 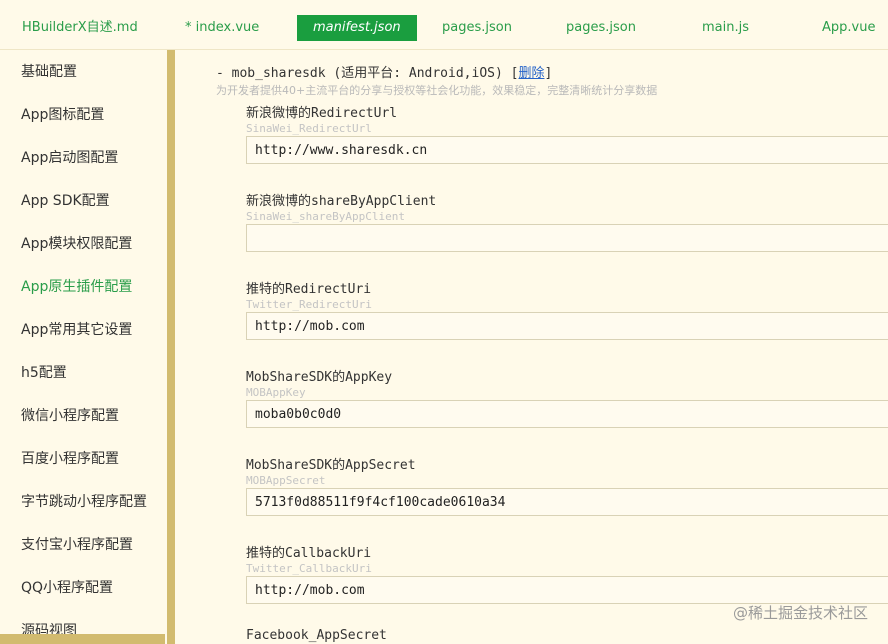 I want to click on mob-appkey-input, so click(x=567, y=414).